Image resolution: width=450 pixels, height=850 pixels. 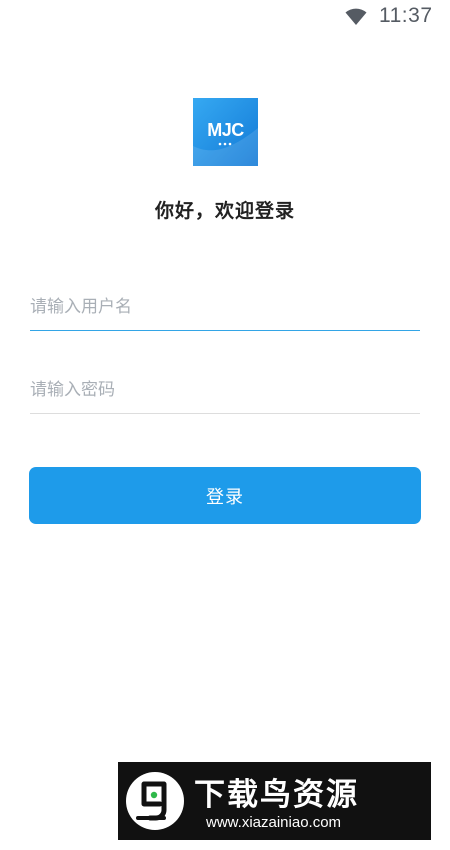 I want to click on app-logo-text: MJC, so click(x=225, y=130).